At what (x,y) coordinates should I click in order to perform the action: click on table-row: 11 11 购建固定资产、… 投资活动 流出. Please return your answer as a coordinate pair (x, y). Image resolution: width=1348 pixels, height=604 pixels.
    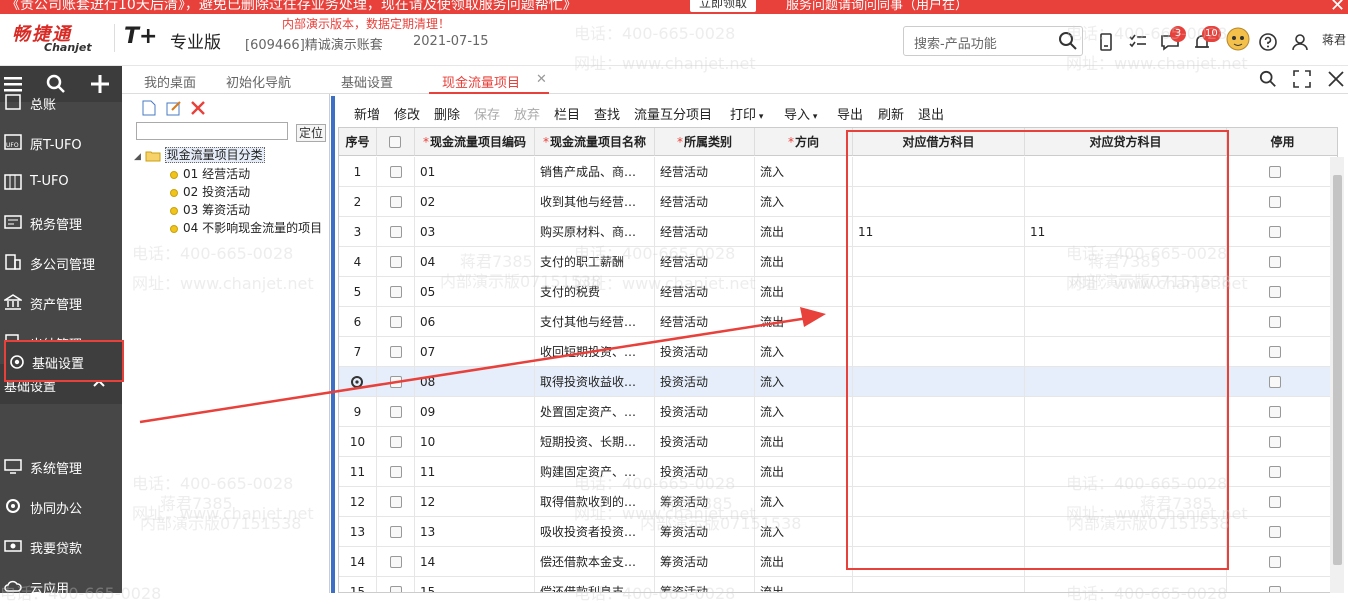
    Looking at the image, I should click on (838, 472).